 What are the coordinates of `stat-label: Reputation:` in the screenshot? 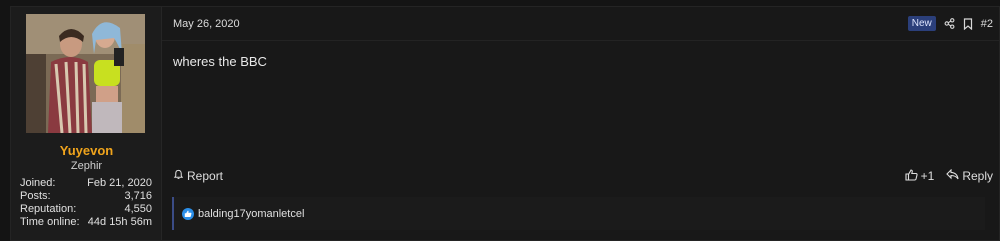 It's located at (48, 209).